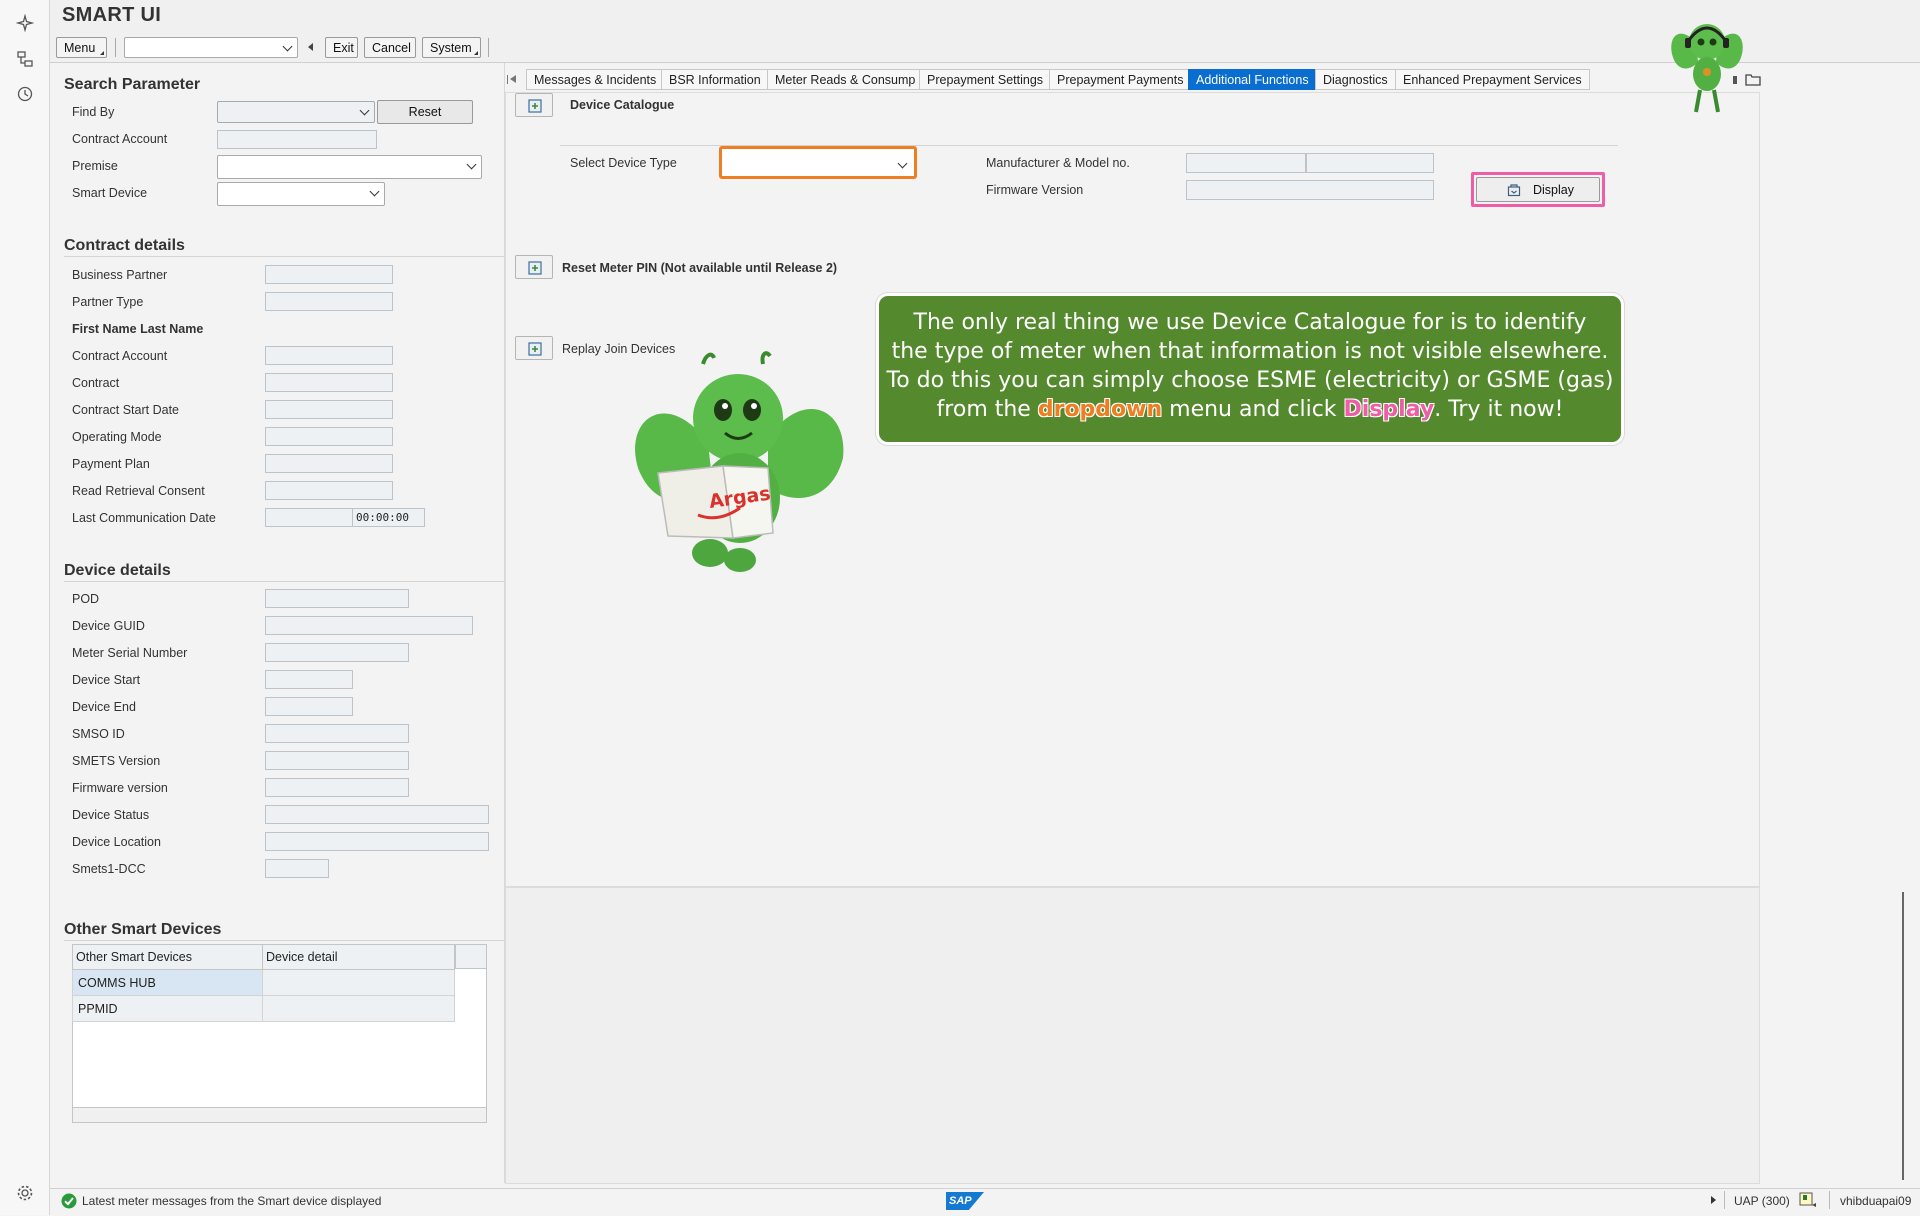 Image resolution: width=1920 pixels, height=1216 pixels. Describe the element at coordinates (310, 47) in the screenshot. I see `back-arrow-icon` at that location.